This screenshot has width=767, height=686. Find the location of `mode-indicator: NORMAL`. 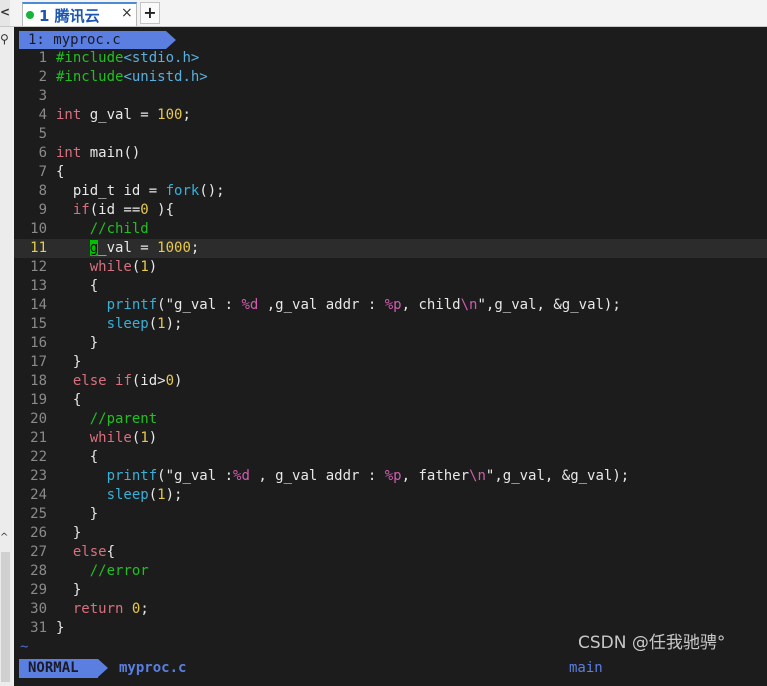

mode-indicator: NORMAL is located at coordinates (63, 668).